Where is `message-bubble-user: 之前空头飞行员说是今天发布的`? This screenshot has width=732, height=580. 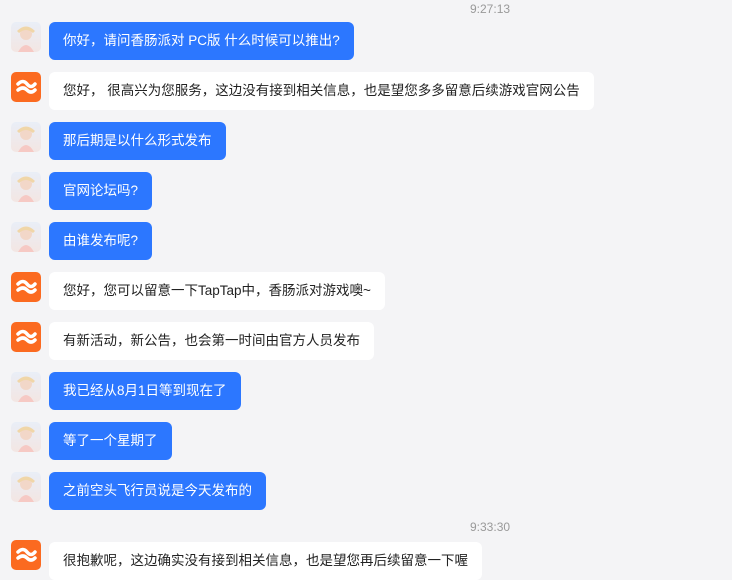 message-bubble-user: 之前空头飞行员说是今天发布的 is located at coordinates (157, 491).